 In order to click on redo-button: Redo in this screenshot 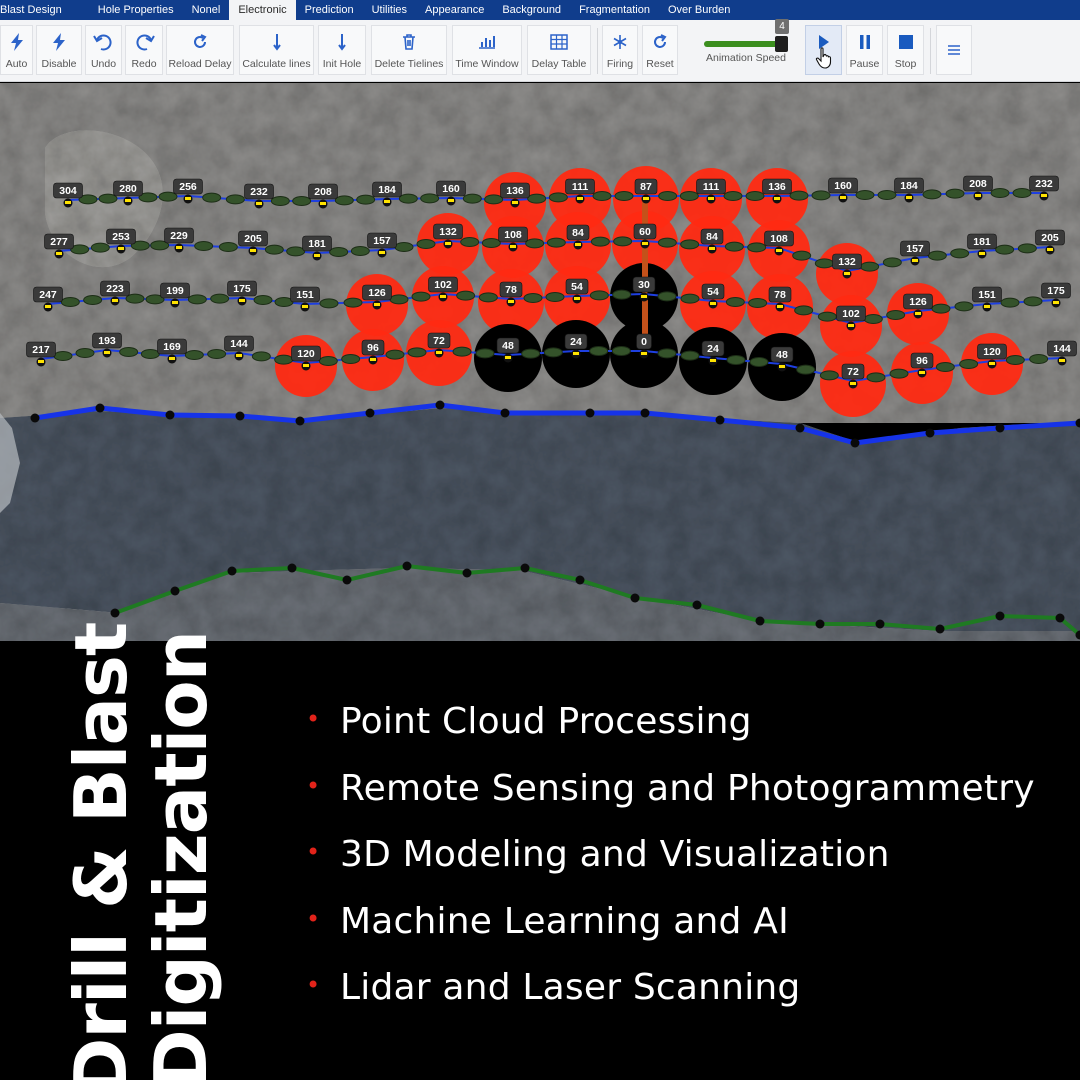, I will do `click(144, 50)`.